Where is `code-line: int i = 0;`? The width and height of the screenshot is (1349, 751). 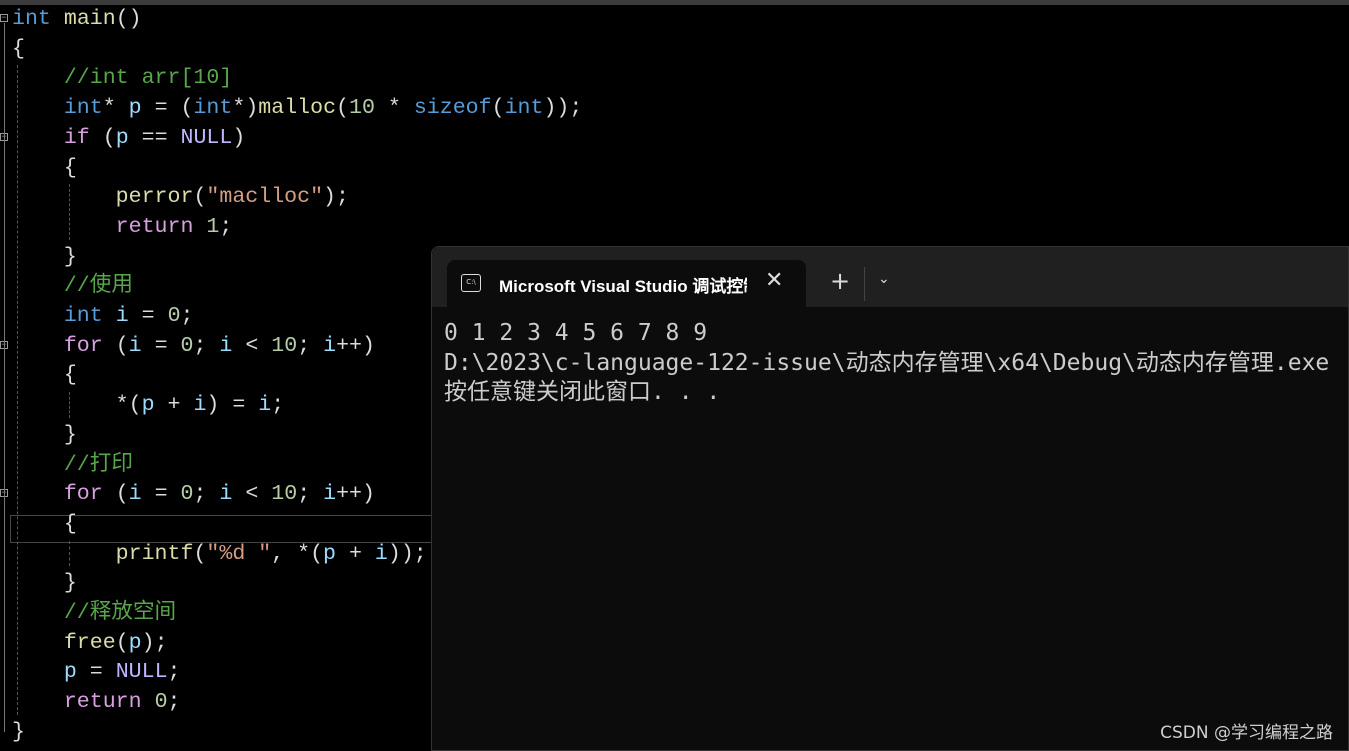 code-line: int i = 0; is located at coordinates (103, 316).